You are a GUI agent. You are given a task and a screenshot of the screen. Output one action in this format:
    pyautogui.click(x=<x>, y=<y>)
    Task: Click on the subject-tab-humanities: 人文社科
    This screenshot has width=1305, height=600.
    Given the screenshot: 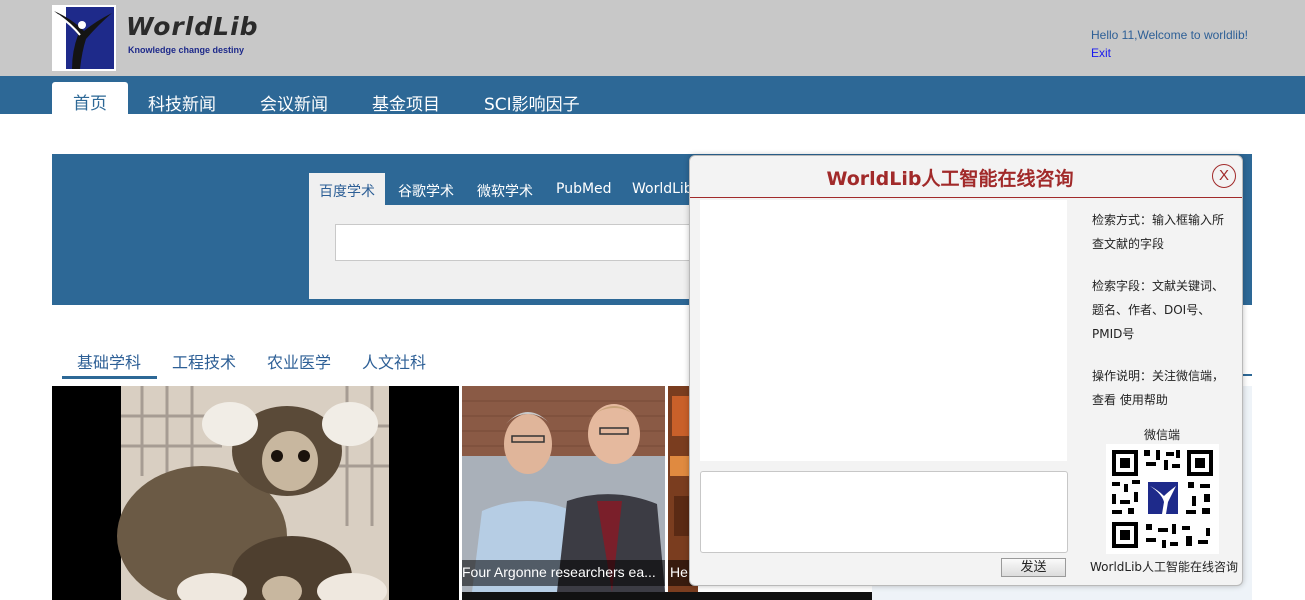 What is the action you would take?
    pyautogui.click(x=394, y=361)
    